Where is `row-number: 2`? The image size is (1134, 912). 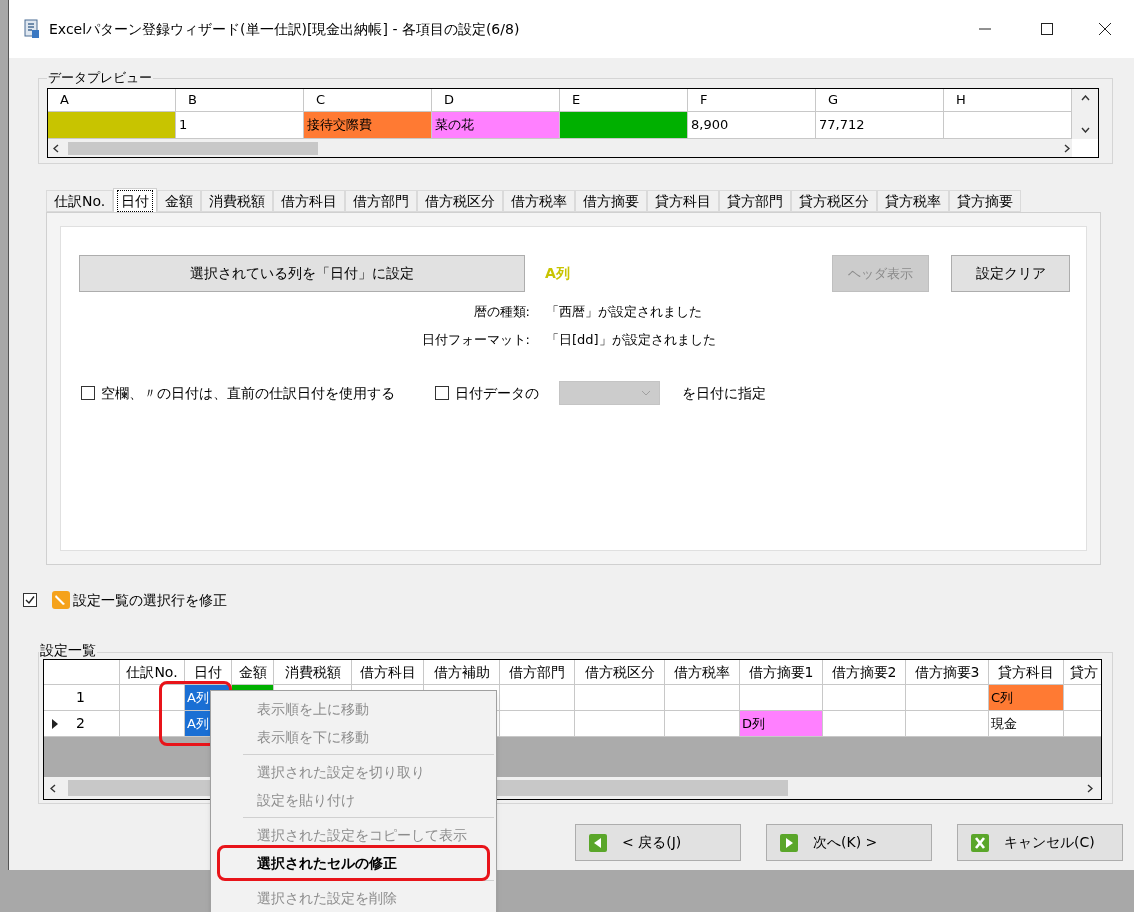
row-number: 2 is located at coordinates (80, 723).